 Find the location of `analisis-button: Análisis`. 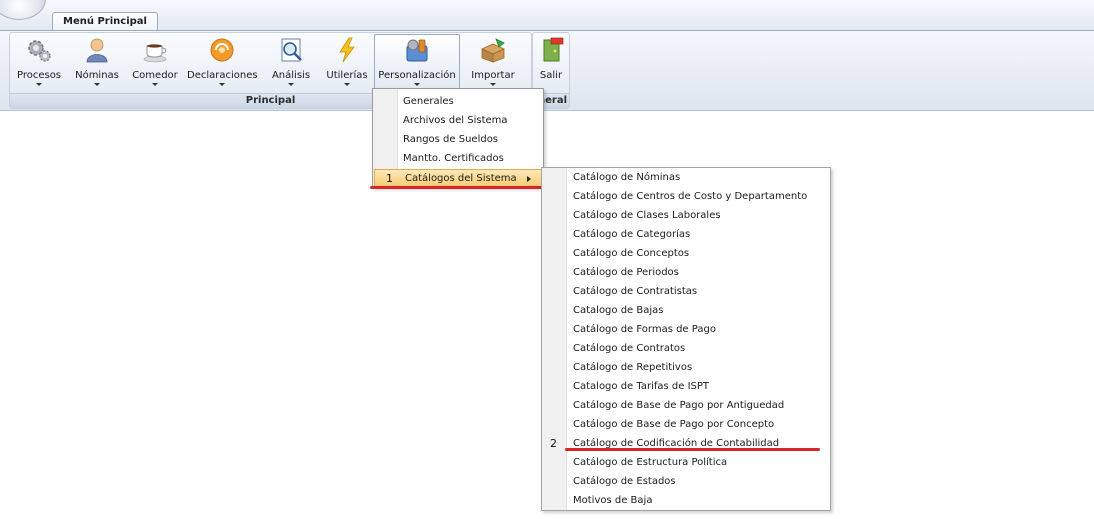

analisis-button: Análisis is located at coordinates (291, 63).